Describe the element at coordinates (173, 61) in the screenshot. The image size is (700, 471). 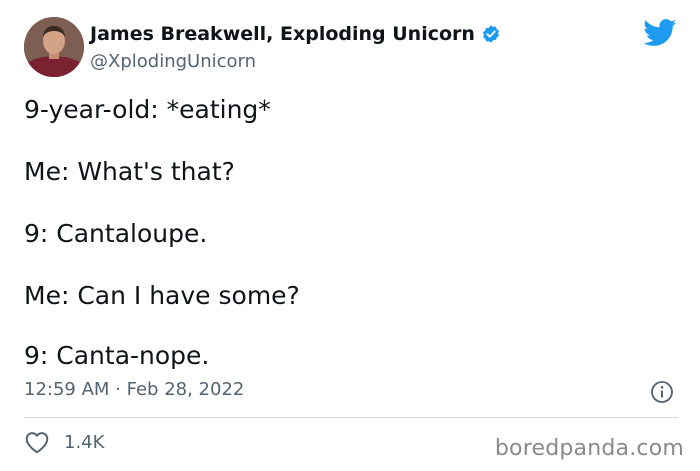
I see `author-handle: @XplodingUnicorn` at that location.